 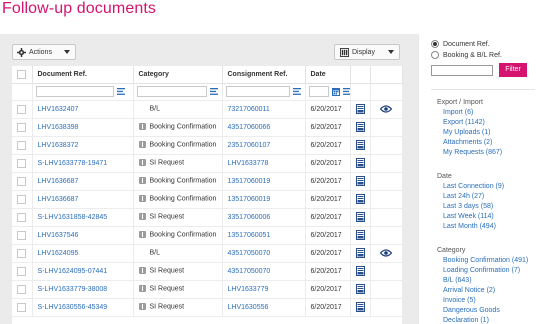 What do you see at coordinates (318, 91) in the screenshot?
I see `date-filter-input` at bounding box center [318, 91].